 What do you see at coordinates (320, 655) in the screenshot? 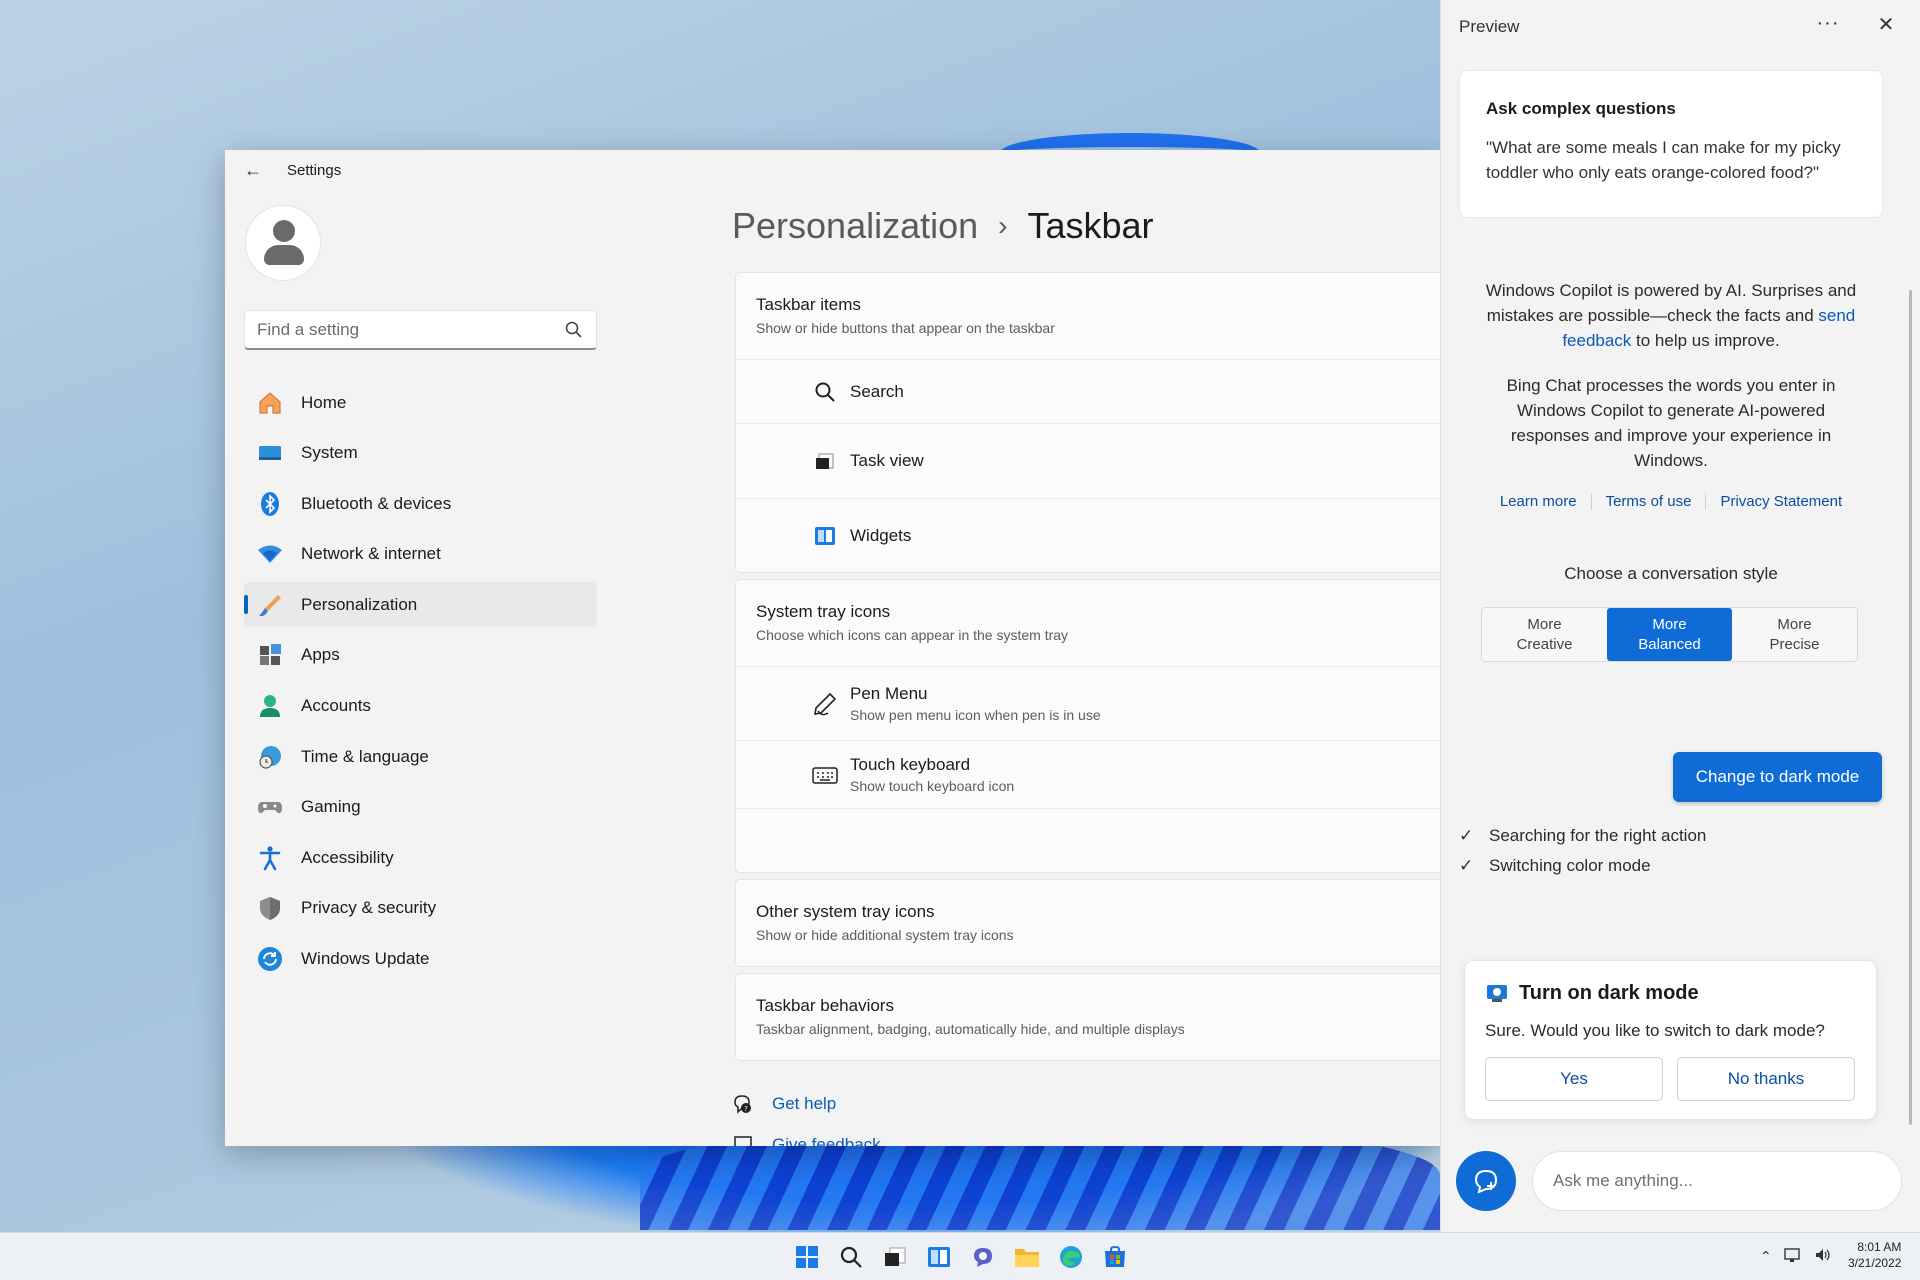
I see `sidebar-item-label: Apps` at bounding box center [320, 655].